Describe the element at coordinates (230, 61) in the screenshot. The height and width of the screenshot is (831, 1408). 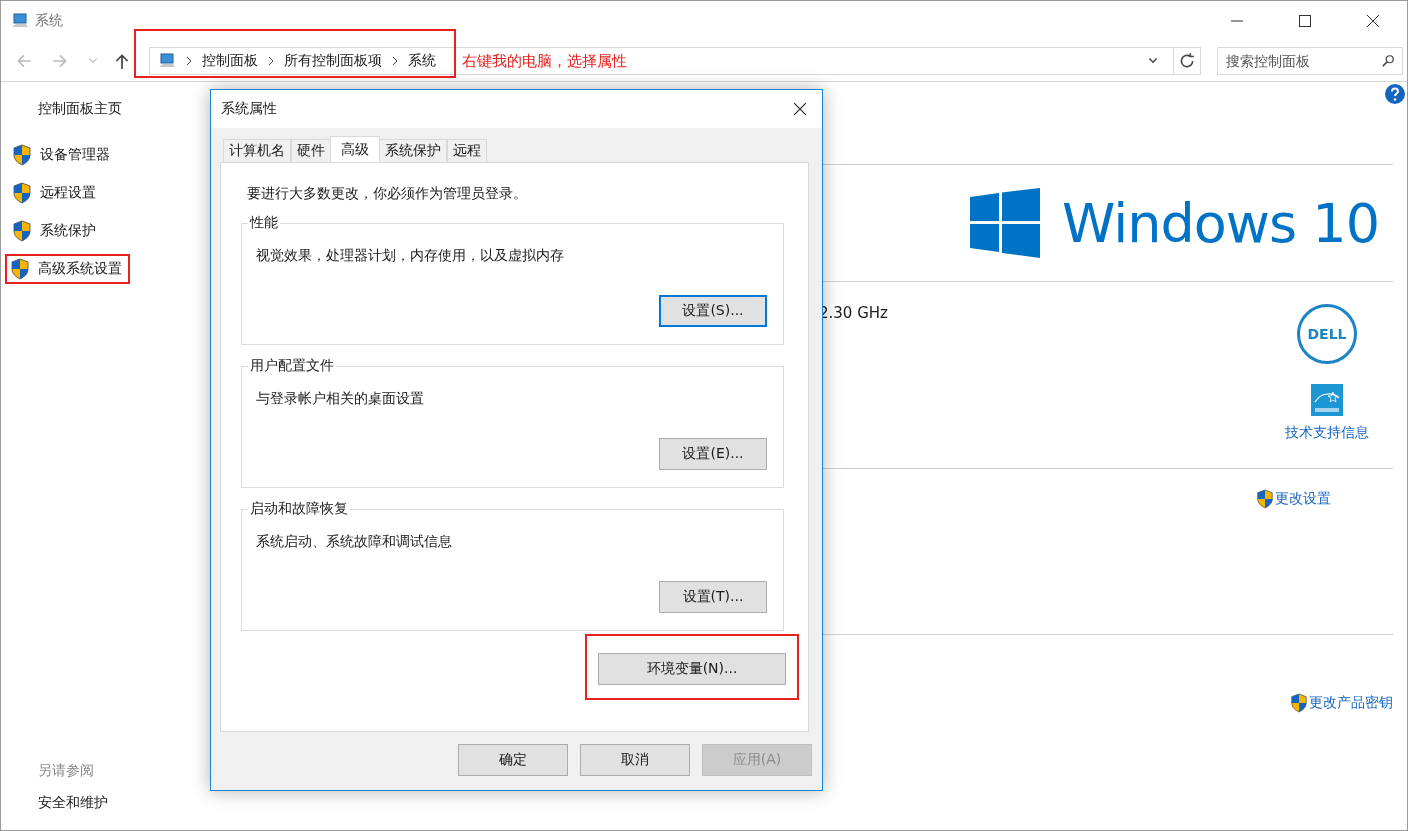
I see `breadcrumb-item: 控制面板` at that location.